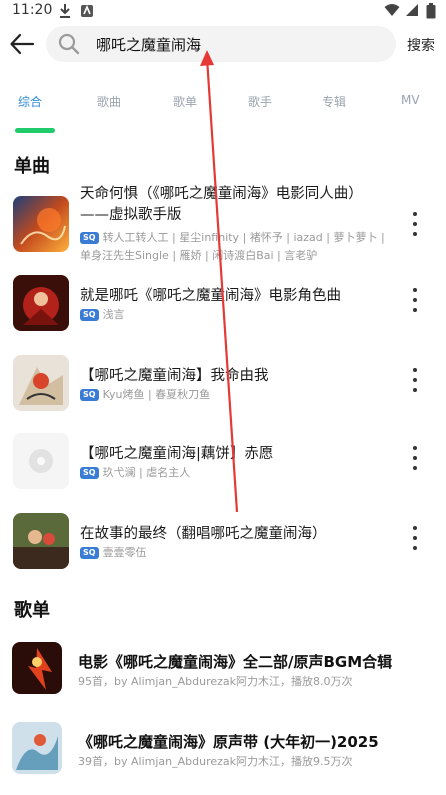  What do you see at coordinates (65, 11) in the screenshot?
I see `download-icon` at bounding box center [65, 11].